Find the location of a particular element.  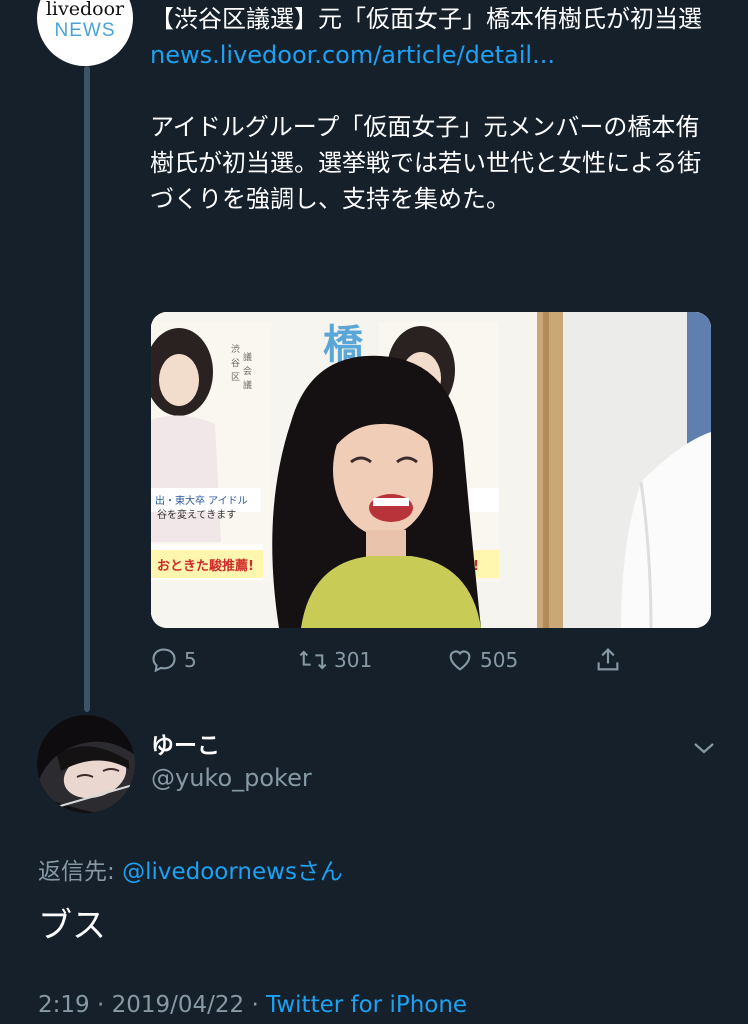

like-count: 505 is located at coordinates (499, 660).